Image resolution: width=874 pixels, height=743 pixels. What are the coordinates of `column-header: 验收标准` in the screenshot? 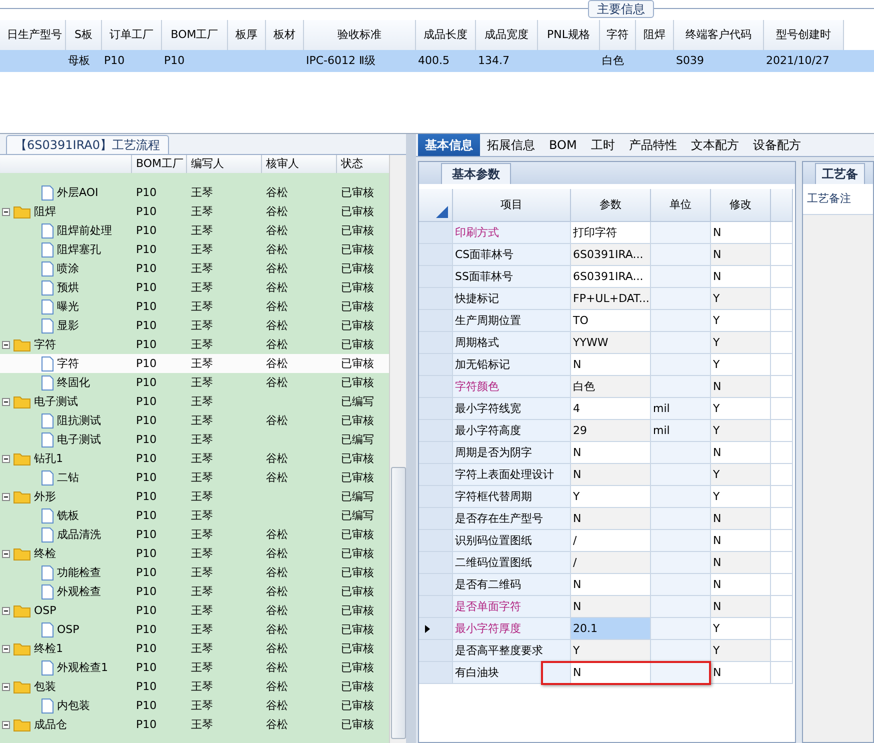 It's located at (360, 35).